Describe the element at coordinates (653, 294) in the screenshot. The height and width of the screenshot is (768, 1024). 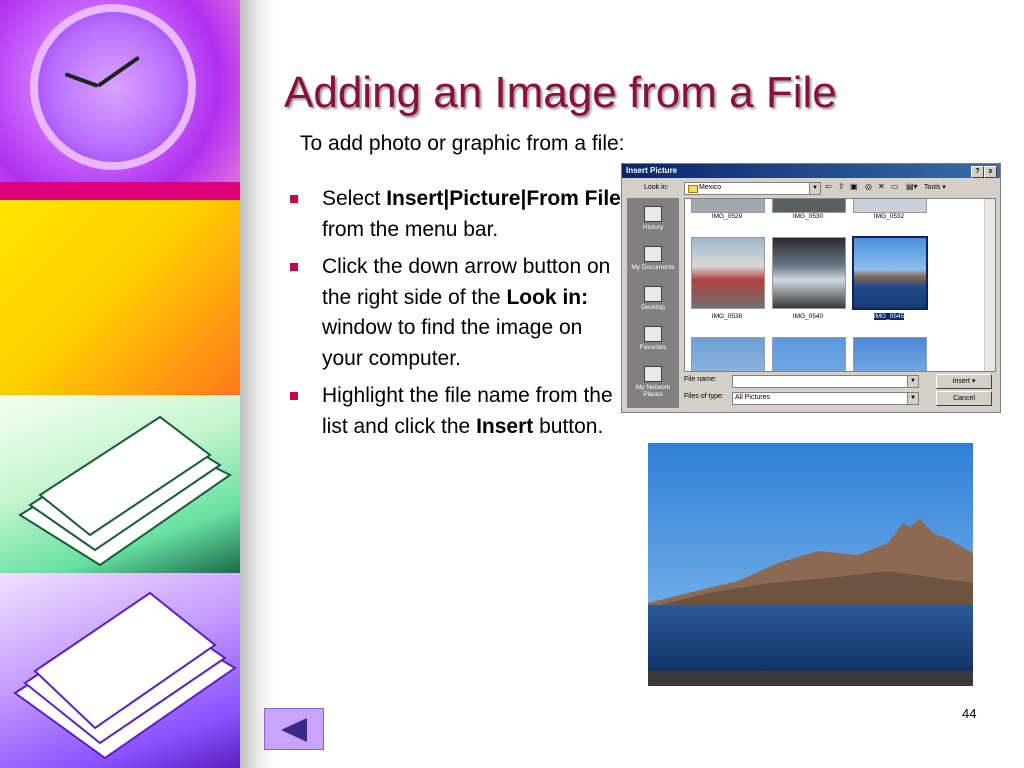
I see `desktop-icon` at that location.